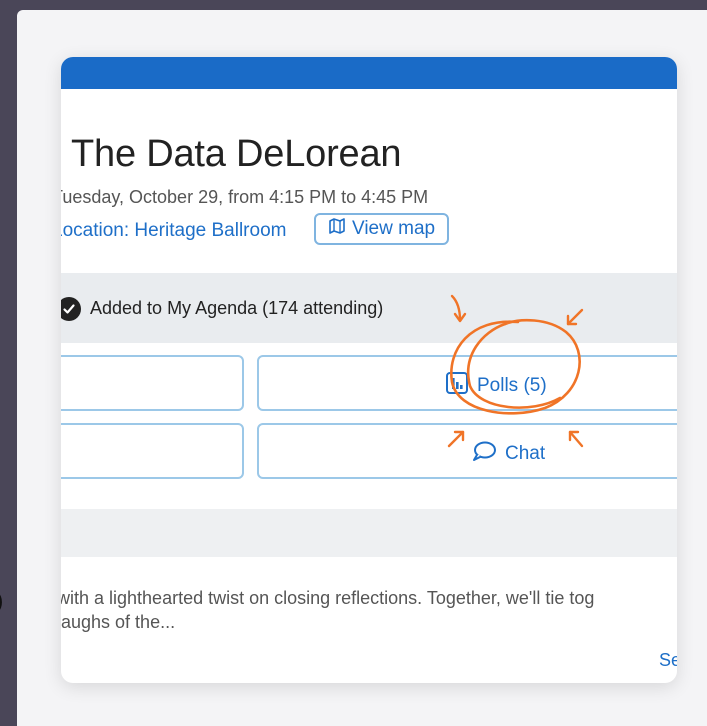  What do you see at coordinates (394, 228) in the screenshot?
I see `view-map-label: View map` at bounding box center [394, 228].